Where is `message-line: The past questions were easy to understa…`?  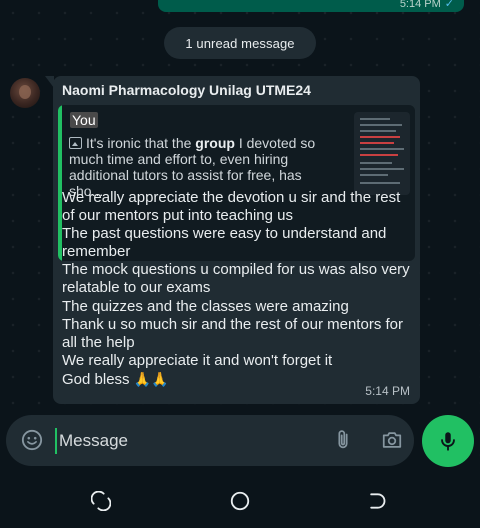 message-line: The past questions were easy to understa… is located at coordinates (226, 243).